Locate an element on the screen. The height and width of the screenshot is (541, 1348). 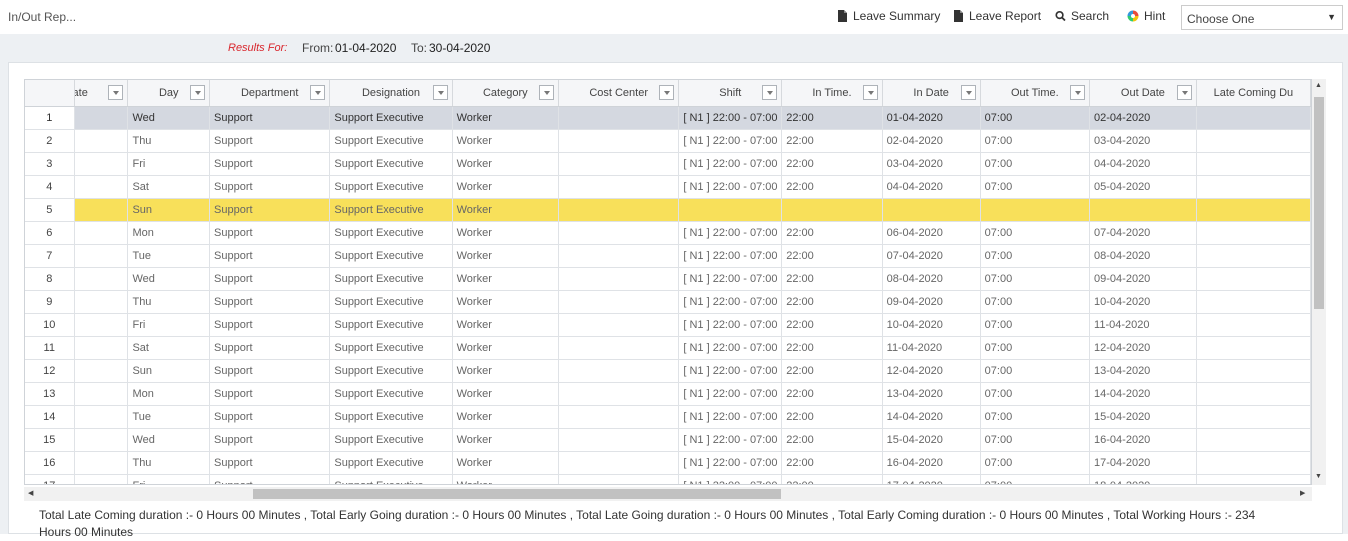
cell-out-date: 12-04-2020 is located at coordinates (1143, 348).